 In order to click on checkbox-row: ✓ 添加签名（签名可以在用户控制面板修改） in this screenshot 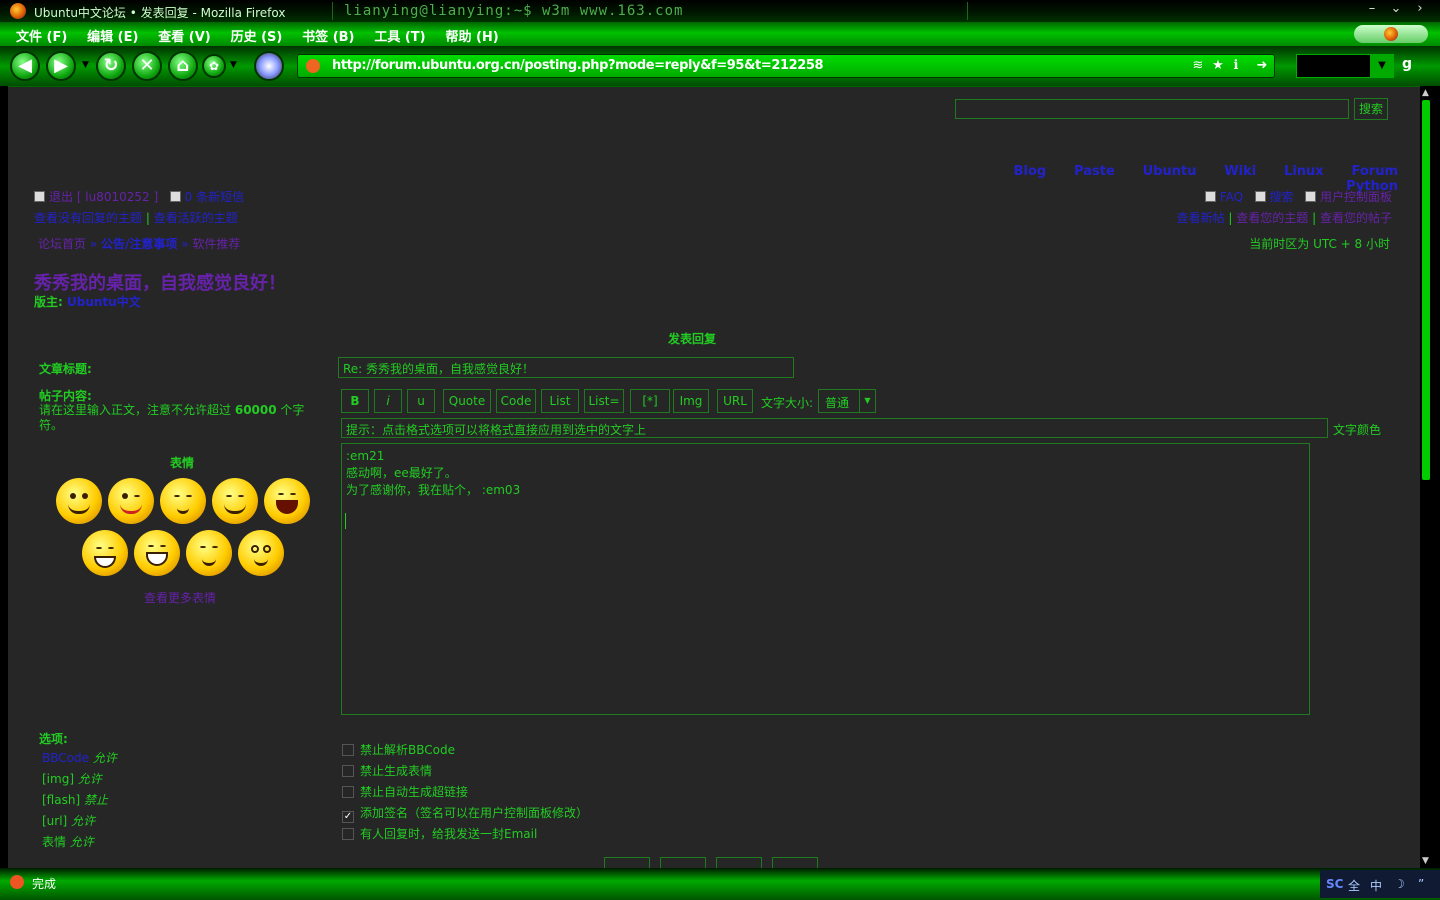, I will do `click(465, 813)`.